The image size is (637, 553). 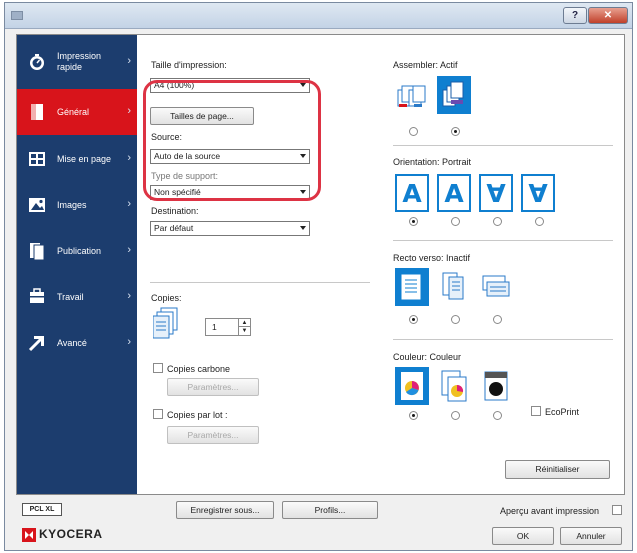 What do you see at coordinates (230, 228) in the screenshot?
I see `destination-select: Par défaut` at bounding box center [230, 228].